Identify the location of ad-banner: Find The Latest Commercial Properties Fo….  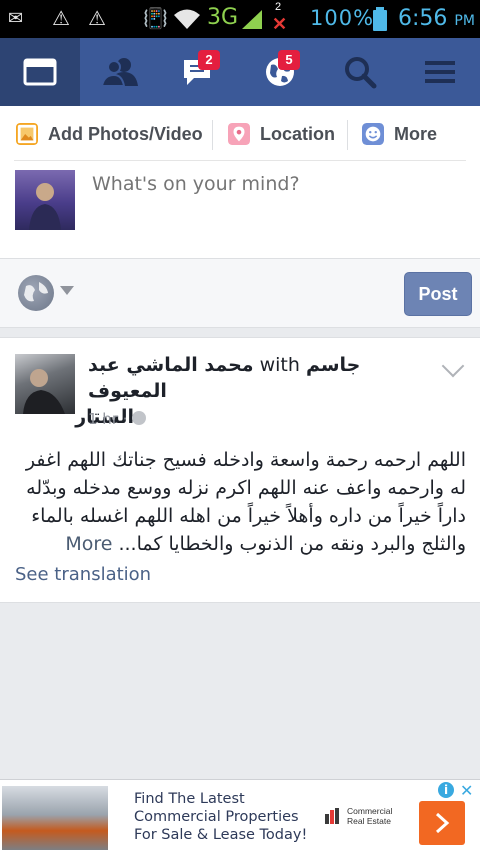
(240, 817).